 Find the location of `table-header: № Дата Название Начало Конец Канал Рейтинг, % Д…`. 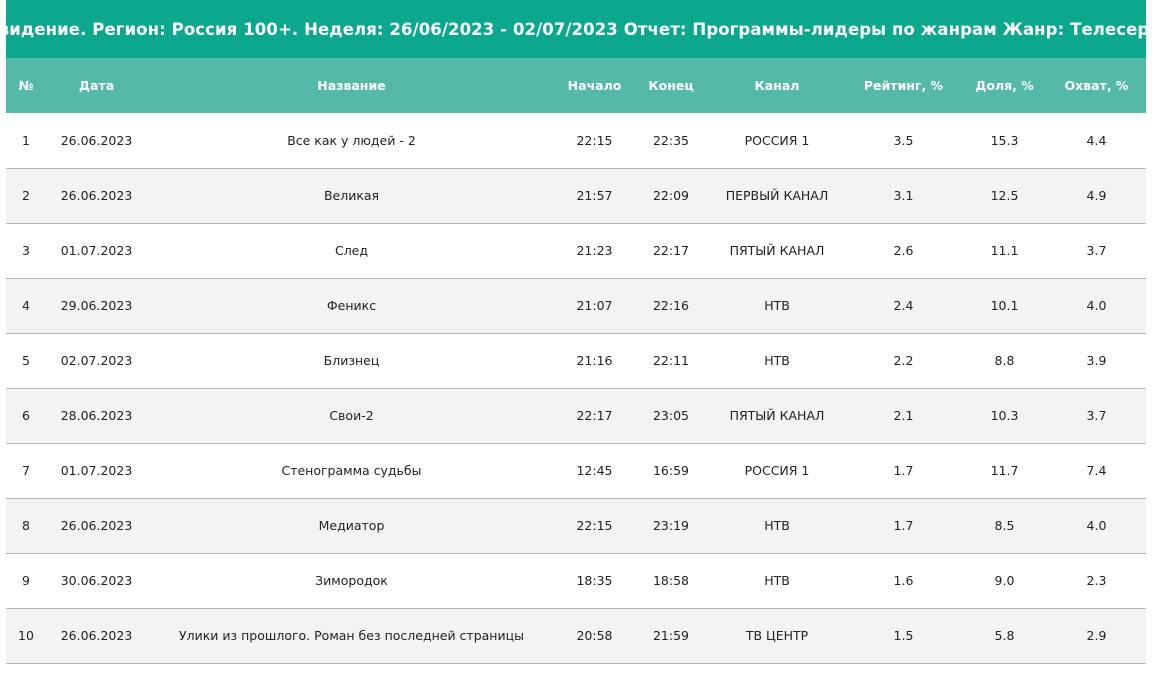

table-header: № Дата Название Начало Конец Канал Рейтинг, % Д… is located at coordinates (576, 85).